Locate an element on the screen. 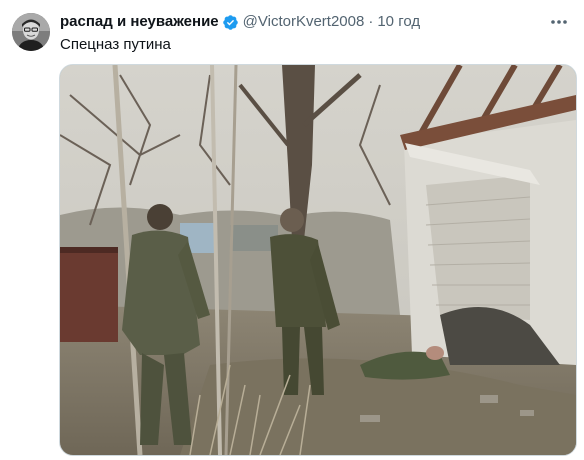 The image size is (584, 460). more-options-icon is located at coordinates (559, 22).